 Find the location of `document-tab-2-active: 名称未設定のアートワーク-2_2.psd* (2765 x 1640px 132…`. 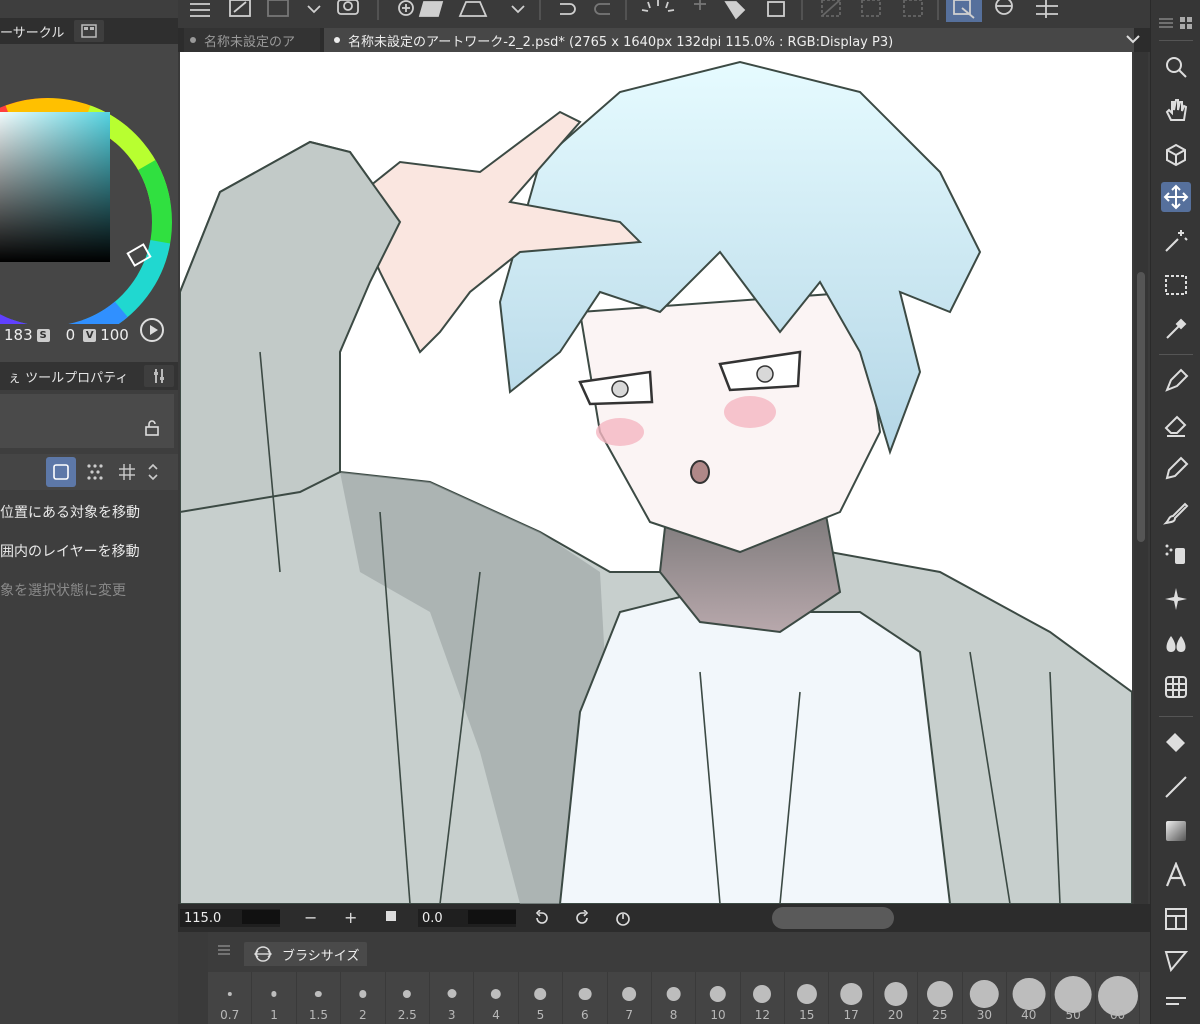

document-tab-2-active: 名称未設定のアートワーク-2_2.psd* (2765 x 1640px 132… is located at coordinates (729, 40).